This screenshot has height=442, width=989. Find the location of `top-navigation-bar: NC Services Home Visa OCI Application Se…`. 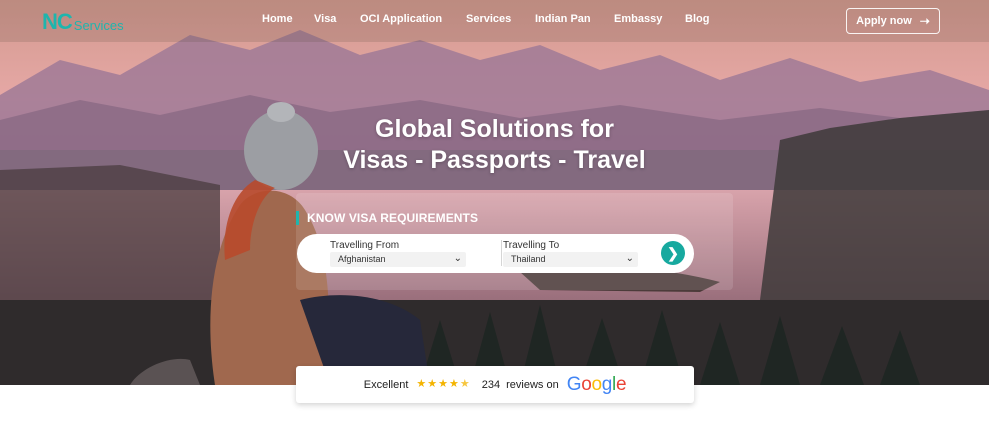

top-navigation-bar: NC Services Home Visa OCI Application Se… is located at coordinates (494, 21).